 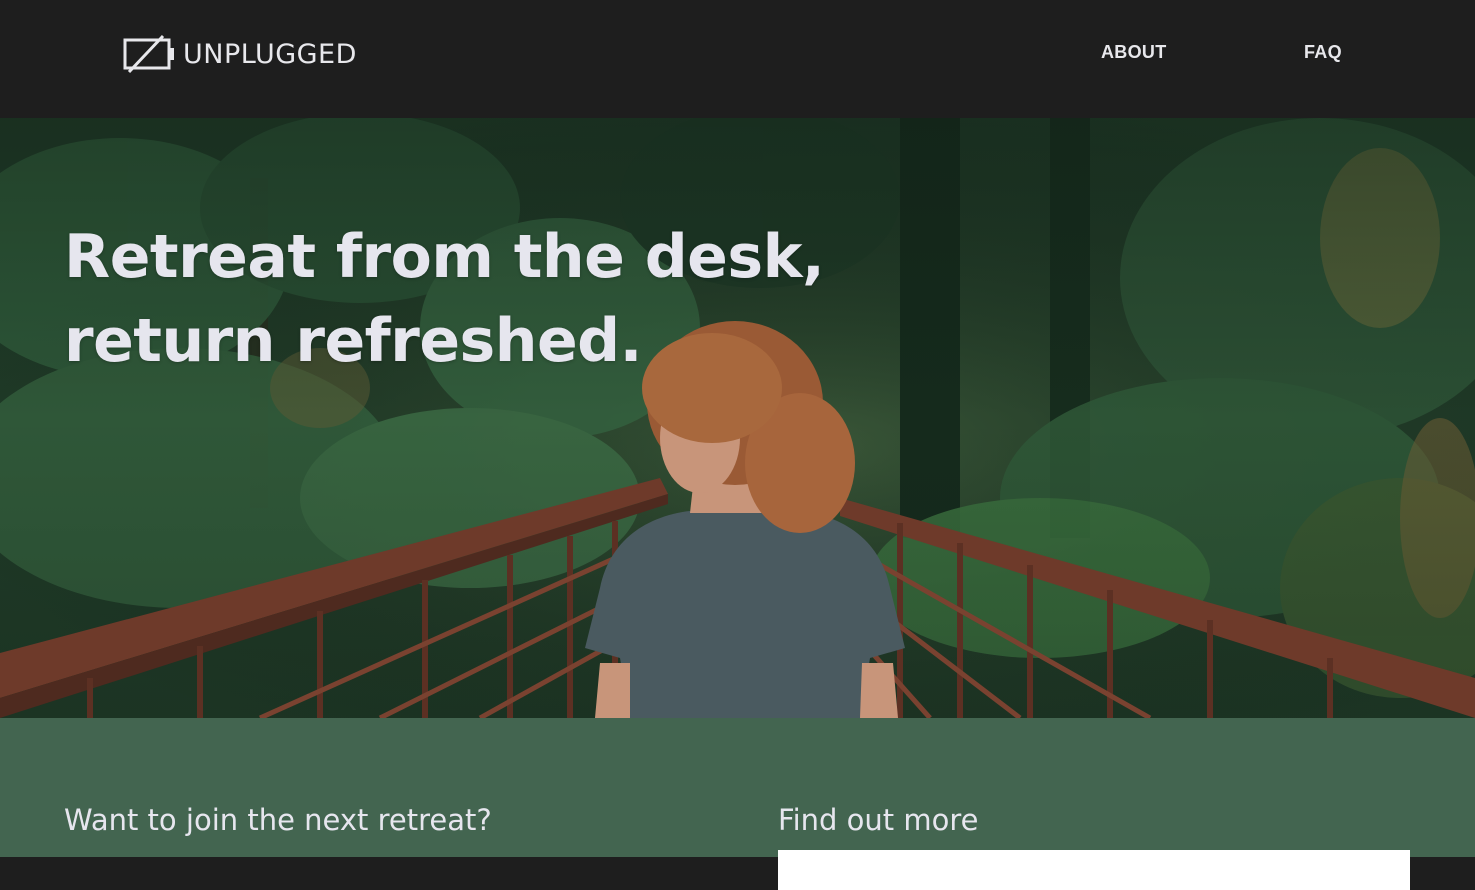 I want to click on site-header: UNPLUGGED ABOUT FAQ, so click(x=737, y=59).